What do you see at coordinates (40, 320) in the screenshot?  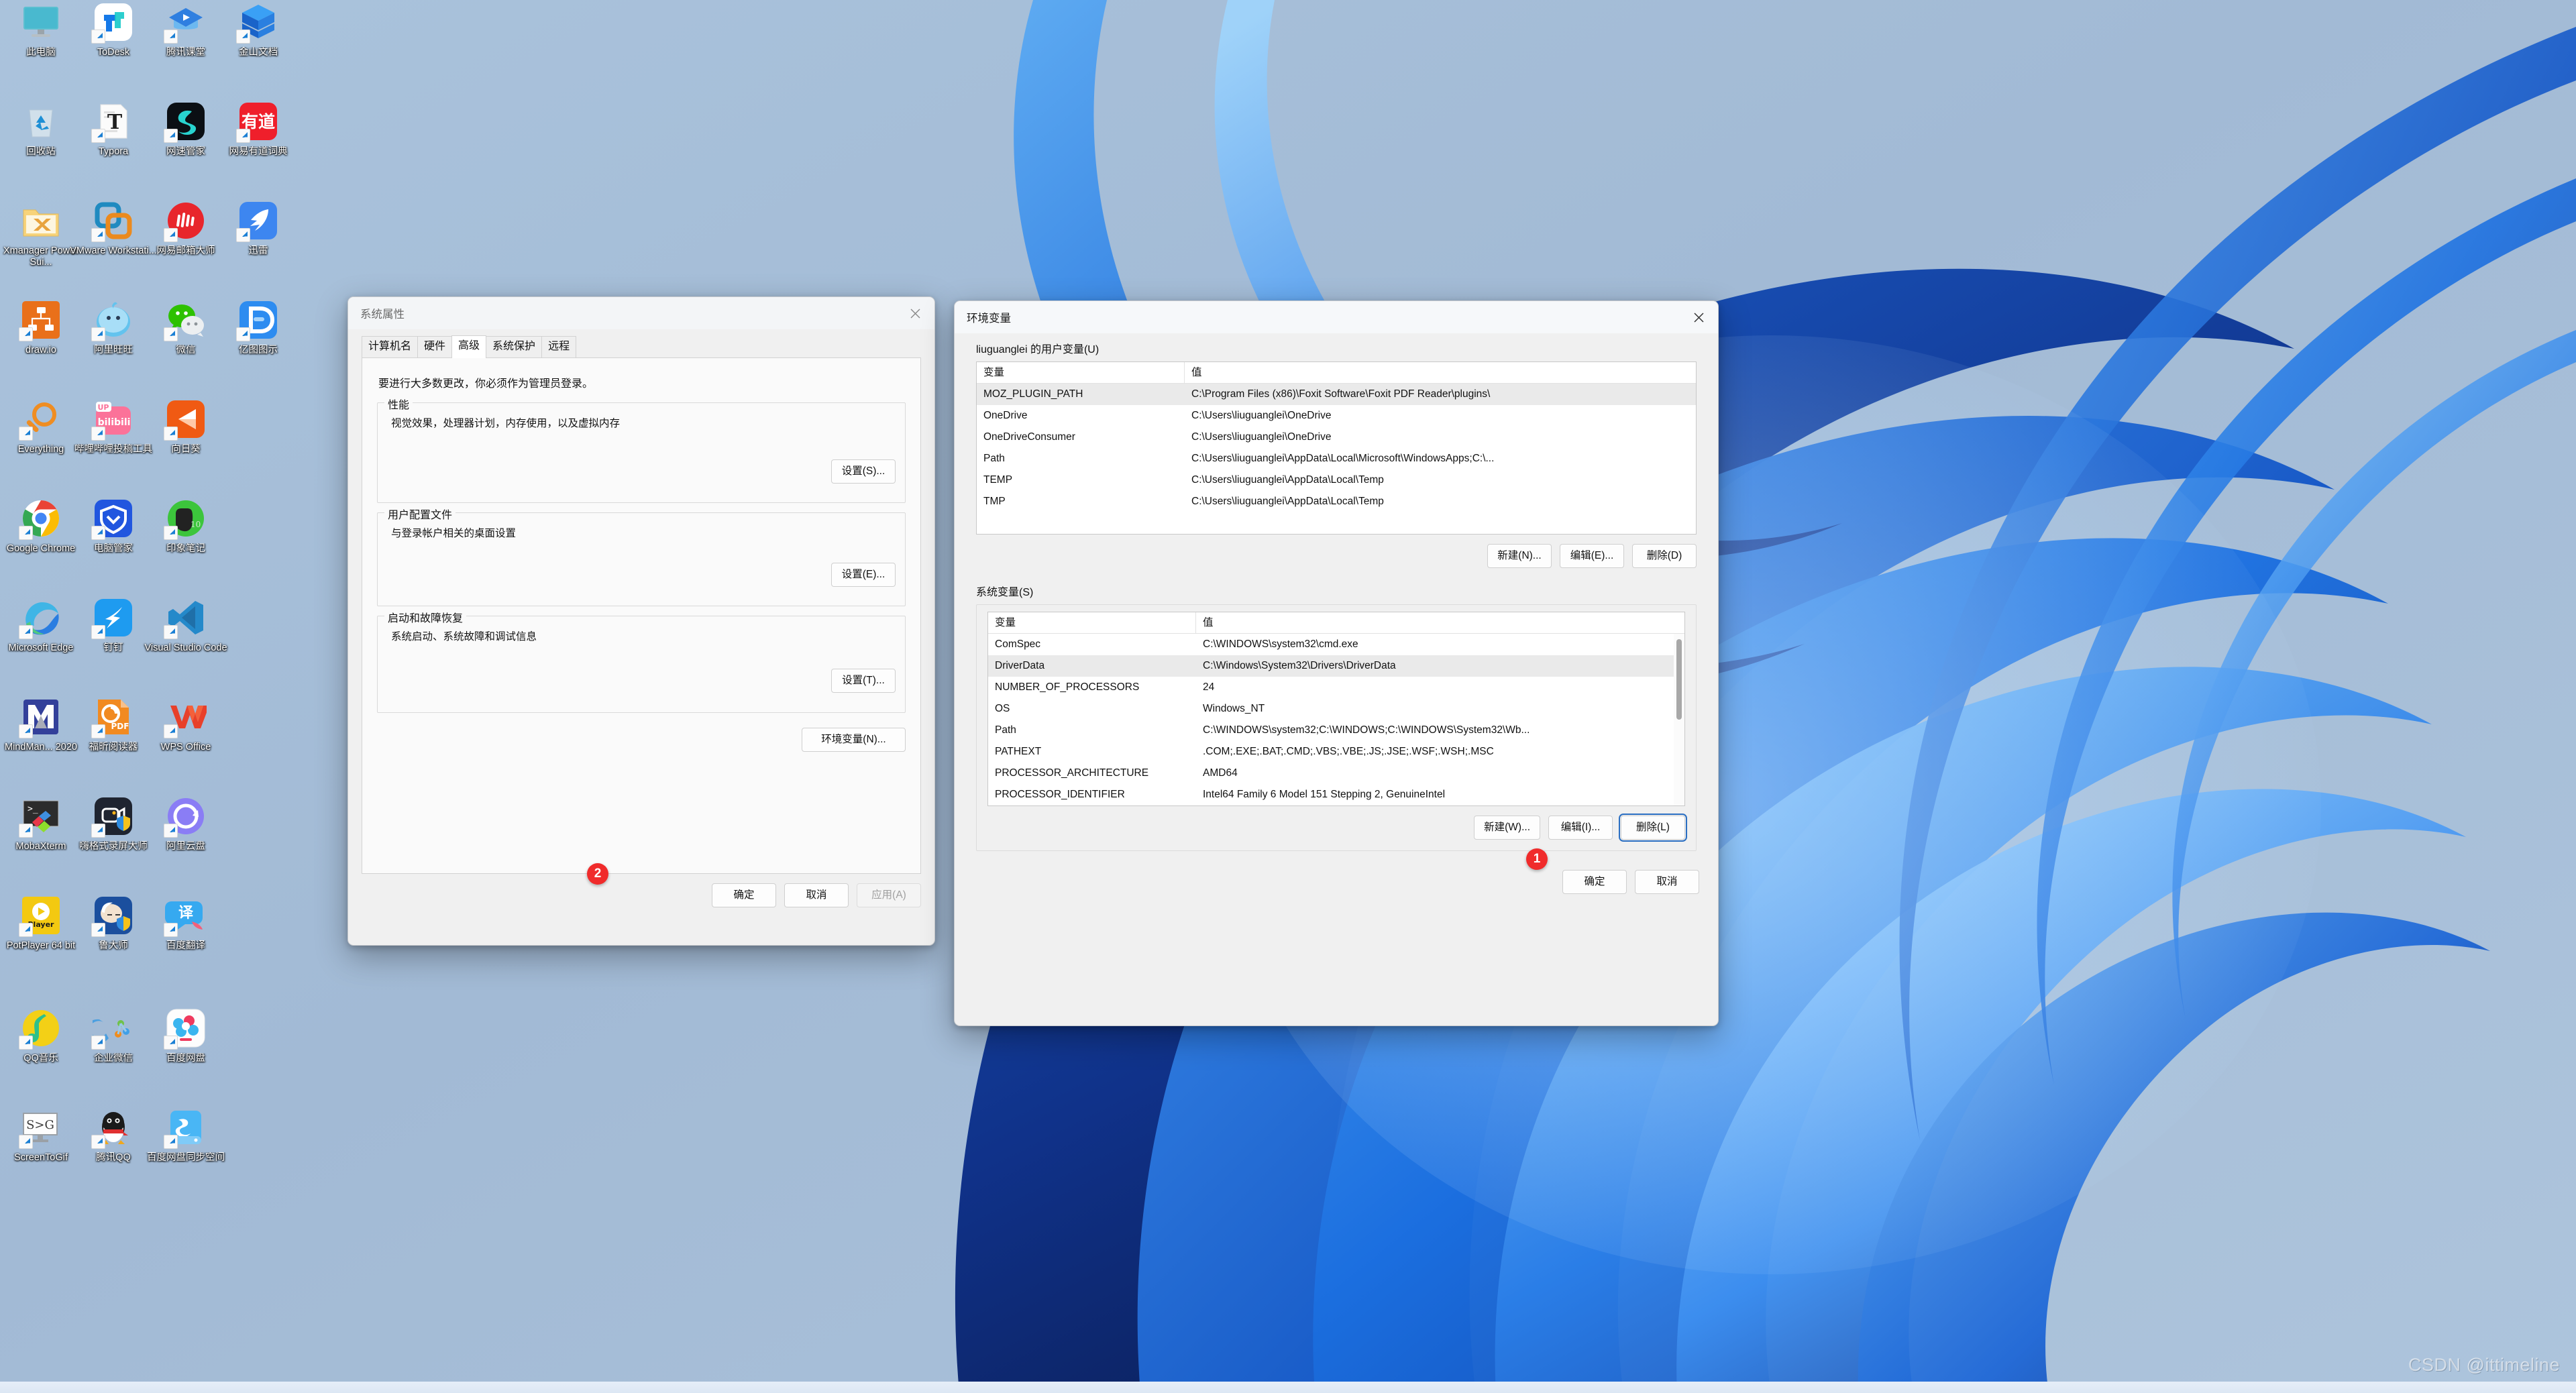 I see `drawio-icon` at bounding box center [40, 320].